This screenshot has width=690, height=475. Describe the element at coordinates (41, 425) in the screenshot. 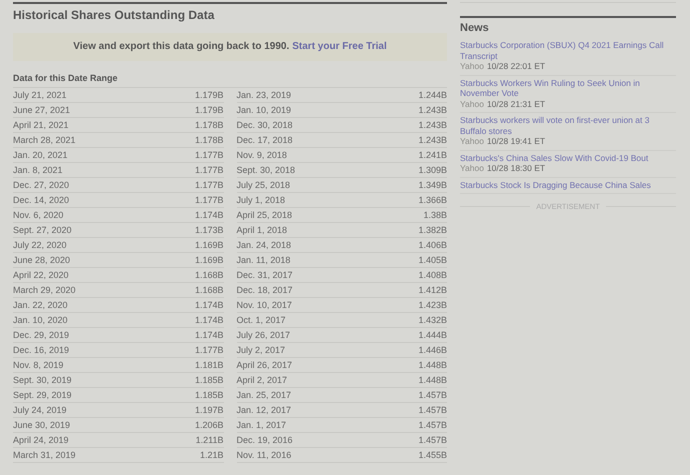

I see `date-cell-text: June 30, 2019` at that location.